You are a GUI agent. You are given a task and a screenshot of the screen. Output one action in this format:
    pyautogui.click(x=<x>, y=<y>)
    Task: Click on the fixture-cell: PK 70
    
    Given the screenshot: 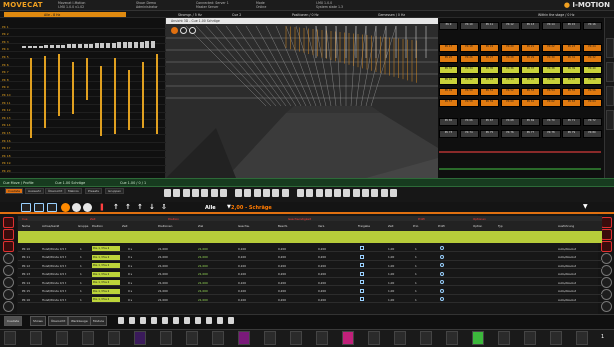 What is the action you would take?
    pyautogui.click(x=551, y=122)
    